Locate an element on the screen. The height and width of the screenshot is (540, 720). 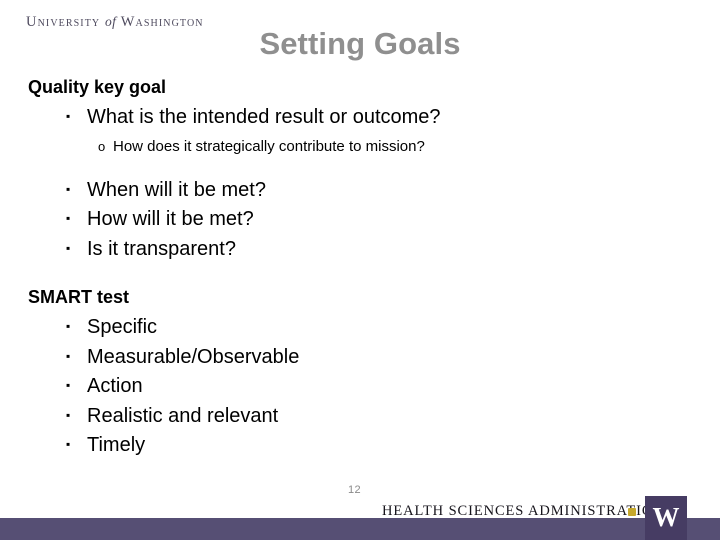
footer-band is located at coordinates (360, 529).